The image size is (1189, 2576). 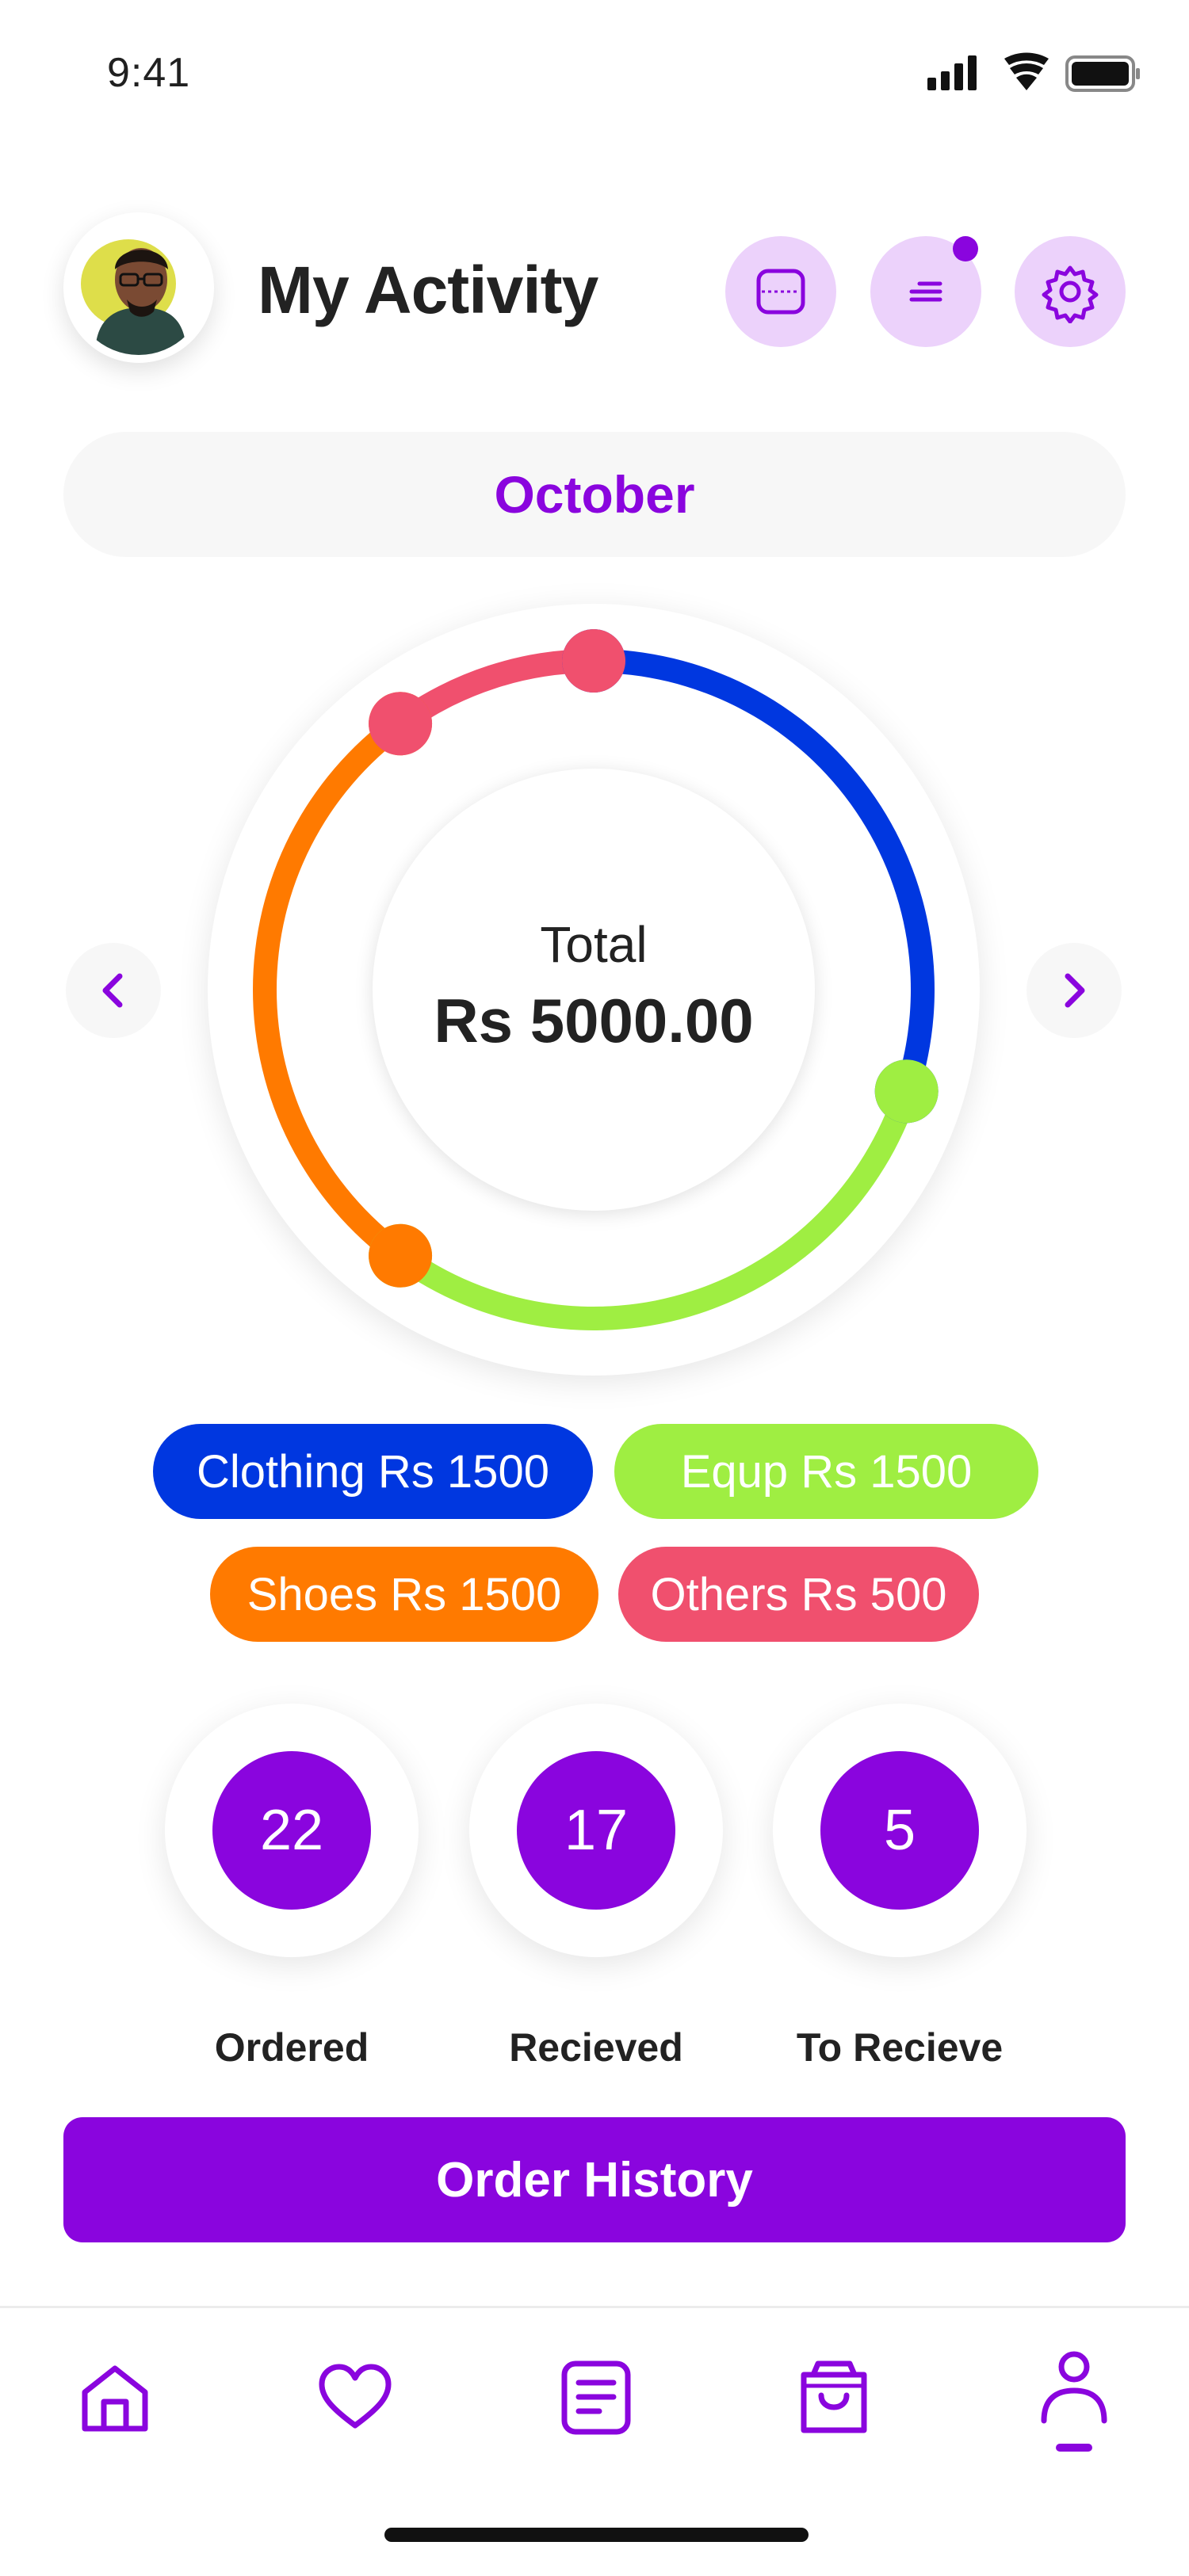 What do you see at coordinates (594, 944) in the screenshot?
I see `total-label: Total` at bounding box center [594, 944].